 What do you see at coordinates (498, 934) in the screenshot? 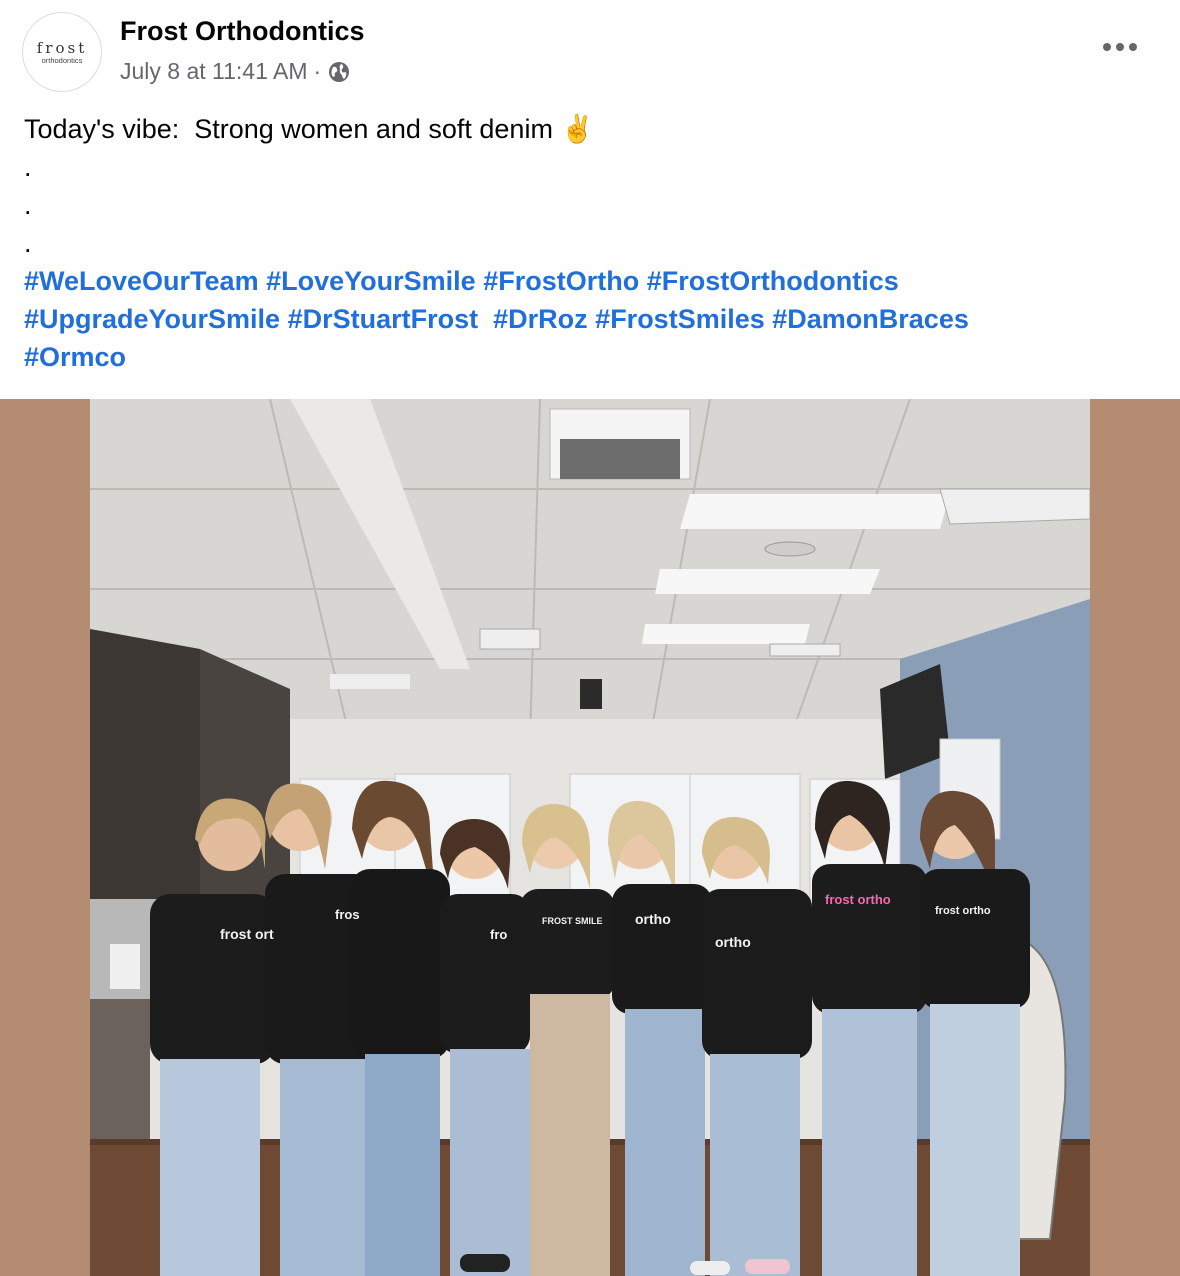
I see `shirt-text: fro` at bounding box center [498, 934].